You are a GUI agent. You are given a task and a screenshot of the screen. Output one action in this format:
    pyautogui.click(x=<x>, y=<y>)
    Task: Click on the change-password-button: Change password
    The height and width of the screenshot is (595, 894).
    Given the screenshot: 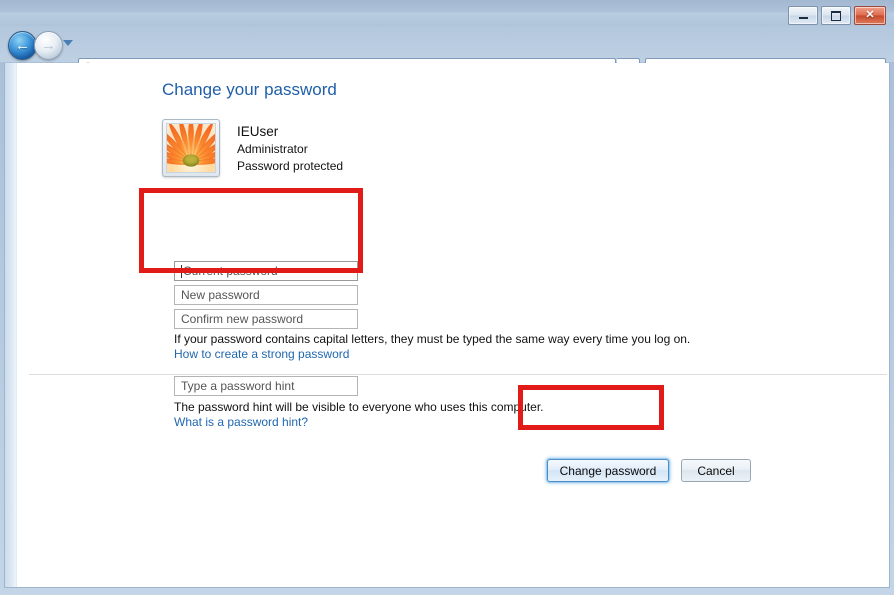 What is the action you would take?
    pyautogui.click(x=608, y=470)
    